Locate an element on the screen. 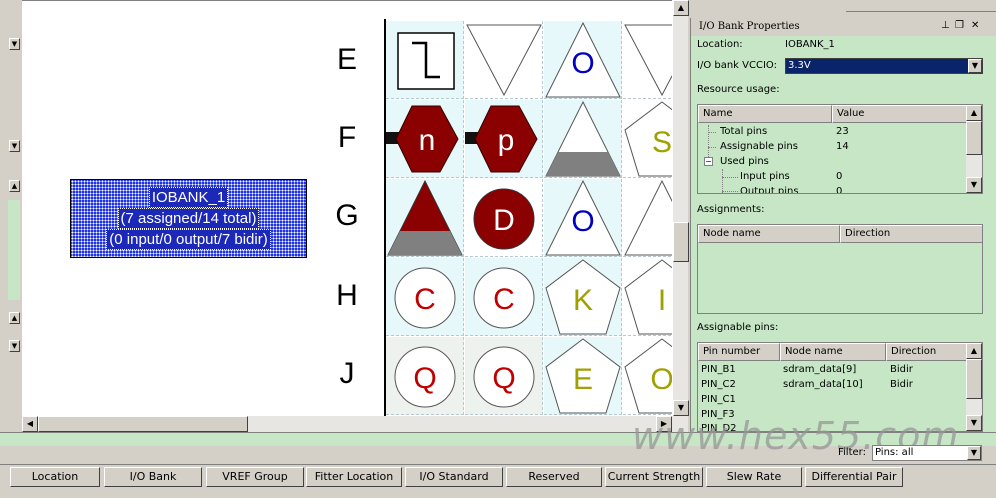  filter-label: Filter: is located at coordinates (852, 452).